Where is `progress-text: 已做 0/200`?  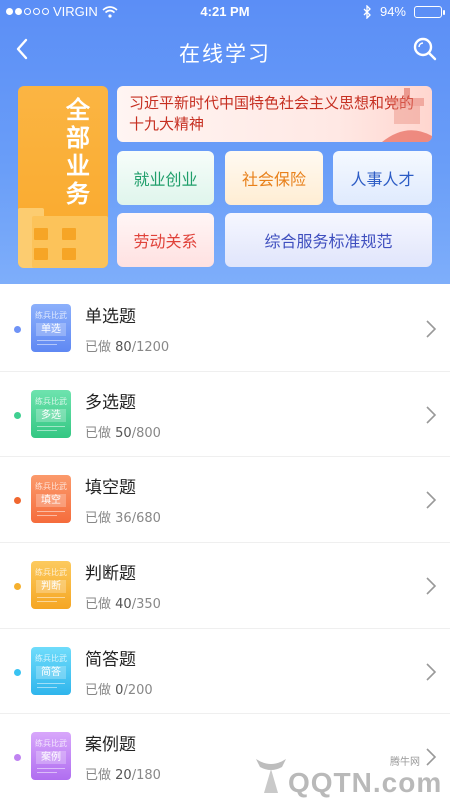 progress-text: 已做 0/200 is located at coordinates (119, 690).